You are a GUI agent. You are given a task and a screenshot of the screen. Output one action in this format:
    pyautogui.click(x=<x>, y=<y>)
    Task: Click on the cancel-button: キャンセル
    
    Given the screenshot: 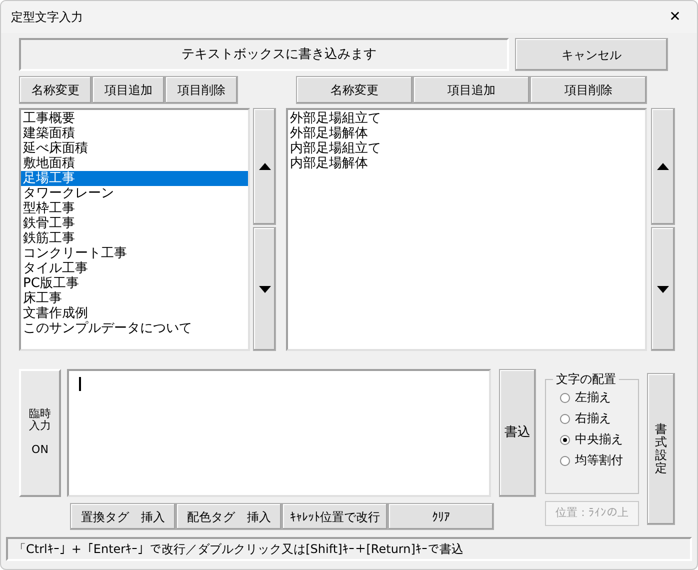 What is the action you would take?
    pyautogui.click(x=591, y=54)
    